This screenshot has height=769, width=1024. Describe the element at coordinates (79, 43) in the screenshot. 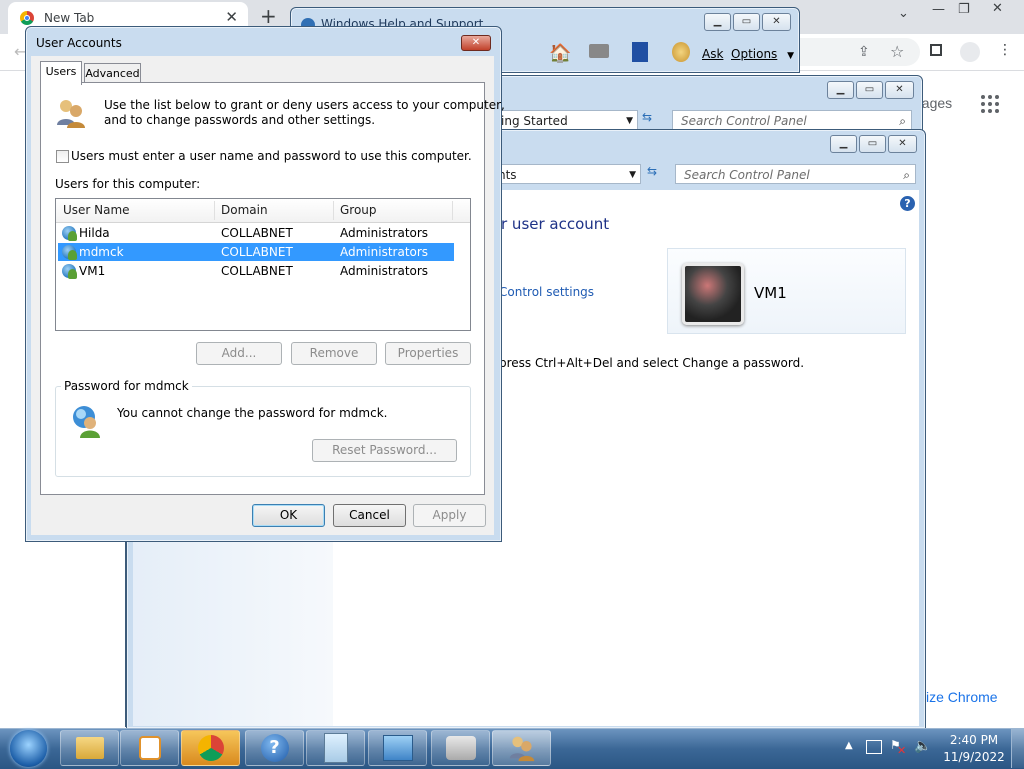

I see `dialog-title: User Accounts` at that location.